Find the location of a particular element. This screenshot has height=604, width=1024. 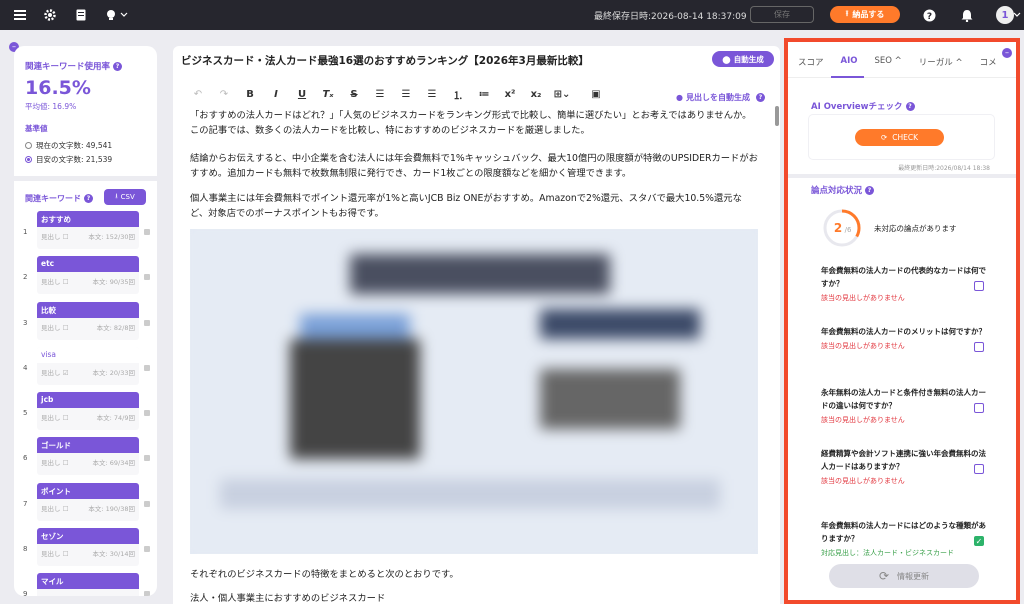

keyword-card: セゾン 見出し ☐ 本文: 30/14回 is located at coordinates (88, 547).